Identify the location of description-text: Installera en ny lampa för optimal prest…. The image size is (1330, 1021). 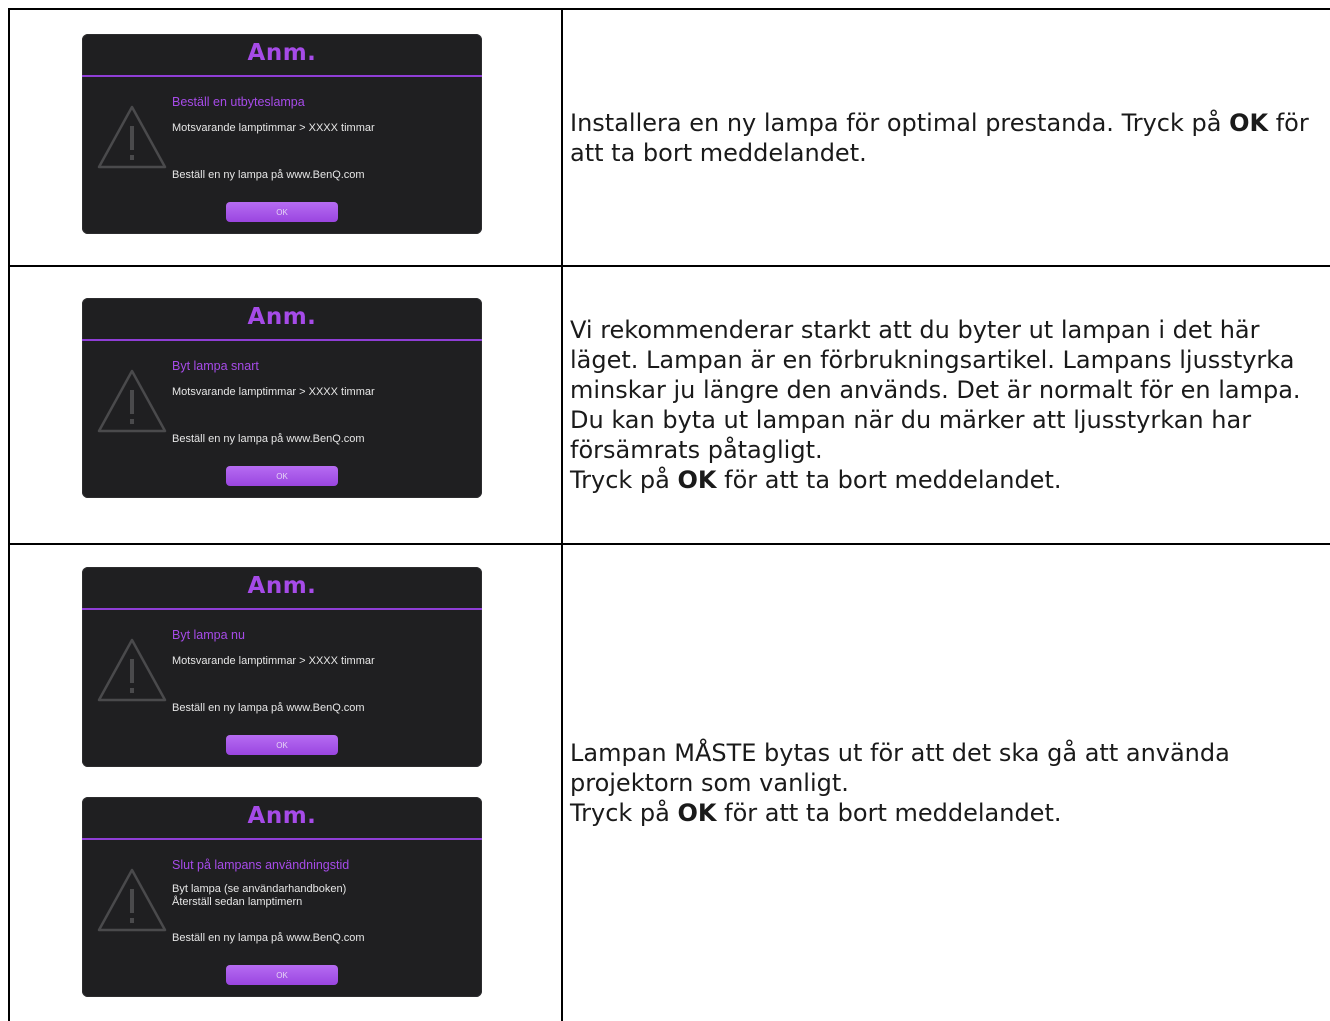
(950, 138).